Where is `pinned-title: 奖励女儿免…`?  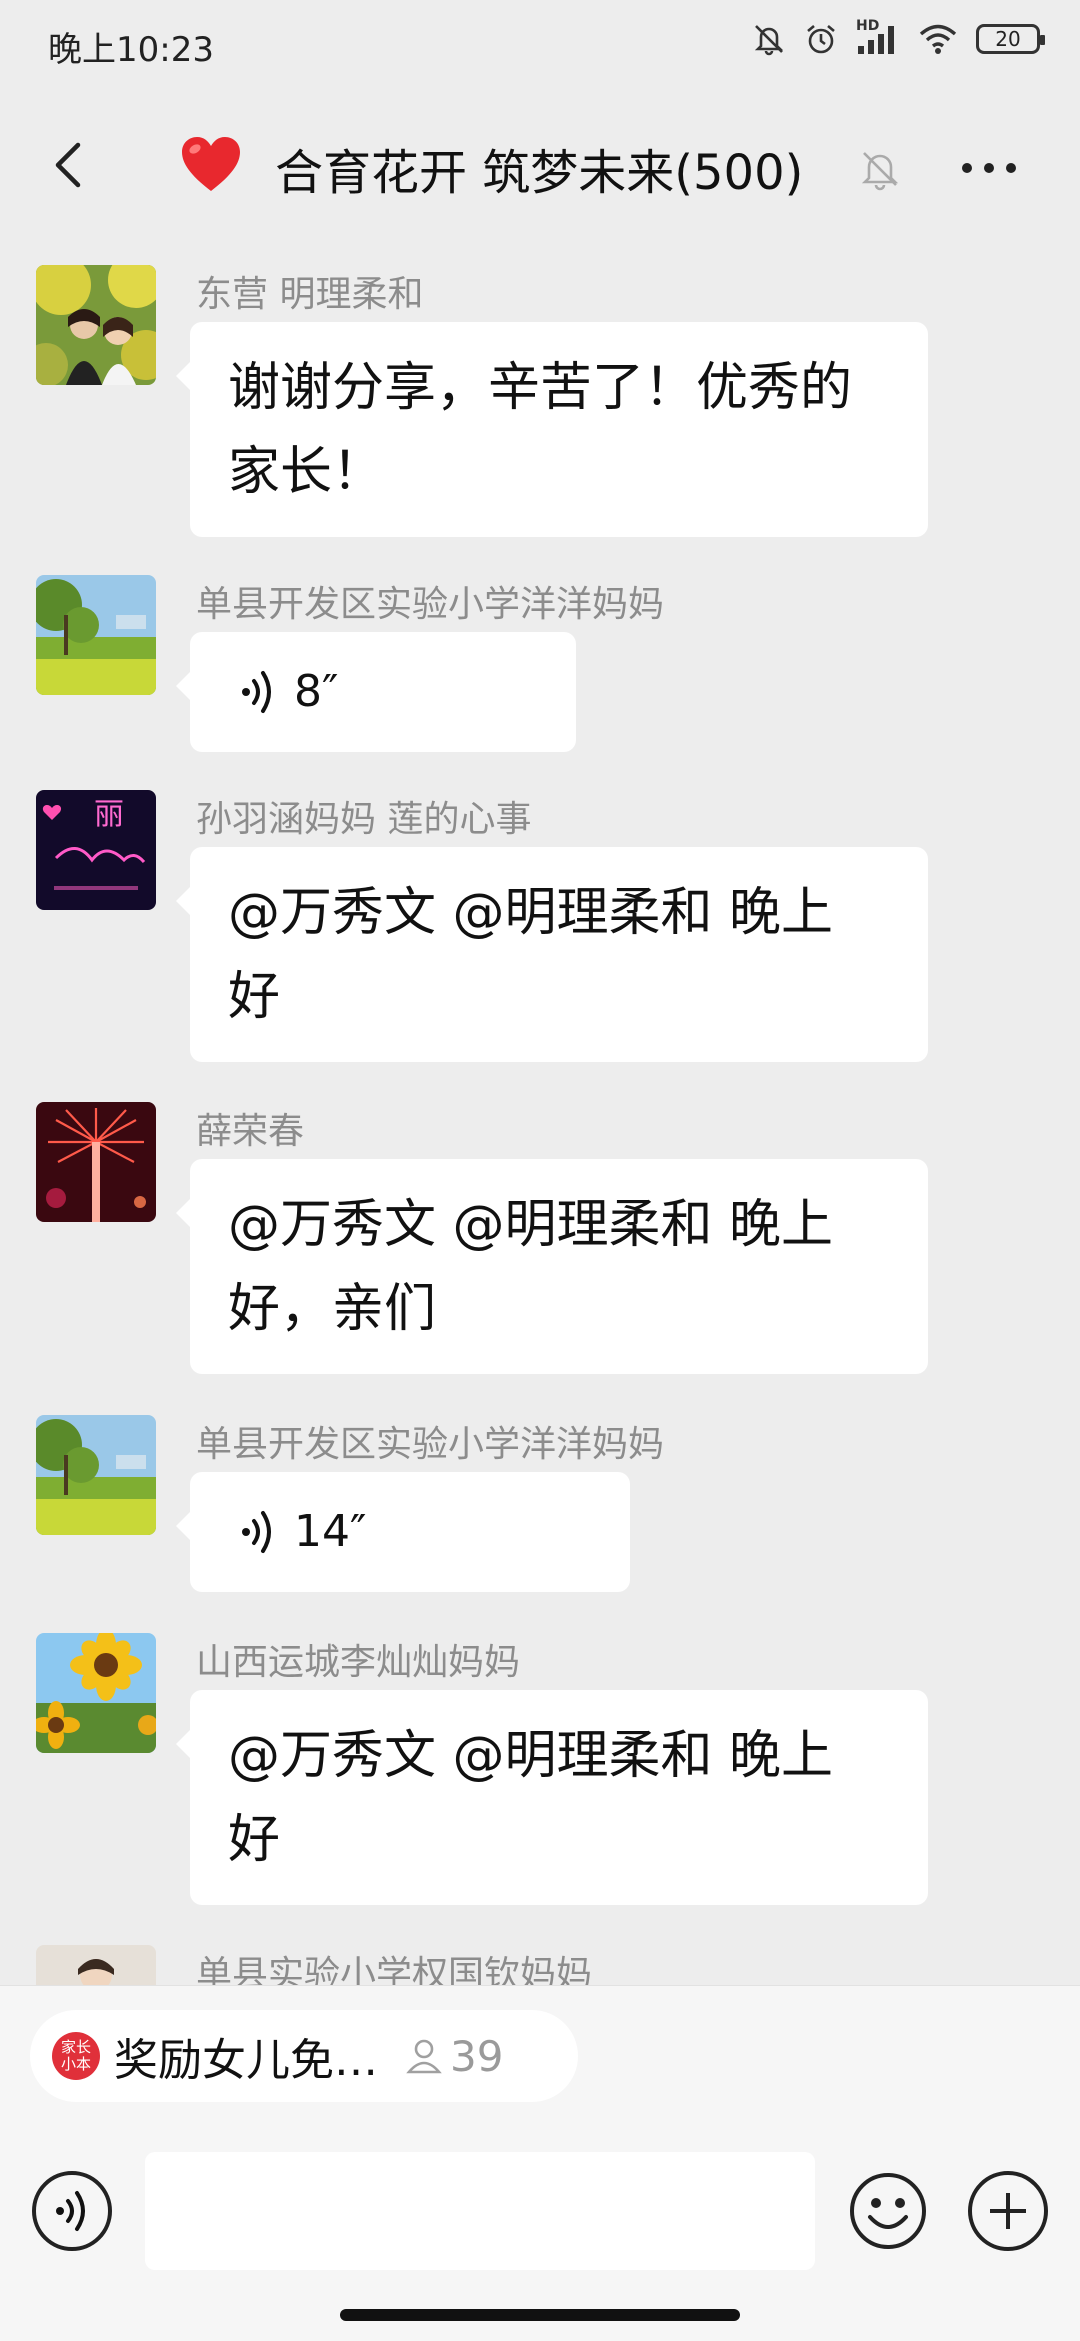
pinned-title: 奖励女儿免… is located at coordinates (246, 2060).